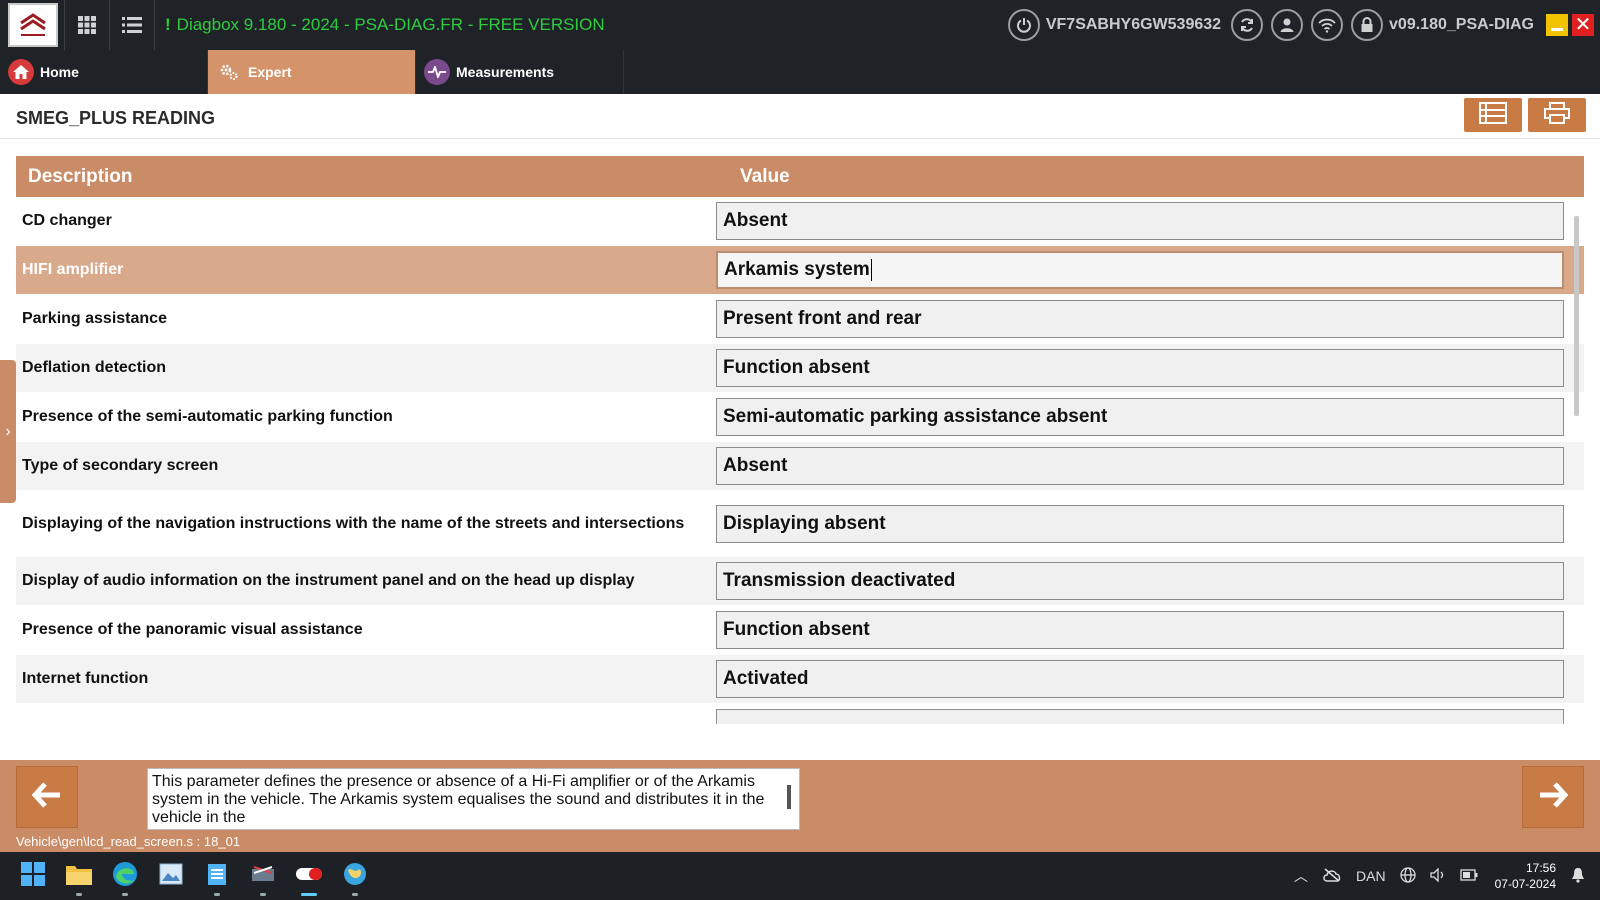 Image resolution: width=1600 pixels, height=900 pixels. What do you see at coordinates (1327, 25) in the screenshot?
I see `wifi-icon` at bounding box center [1327, 25].